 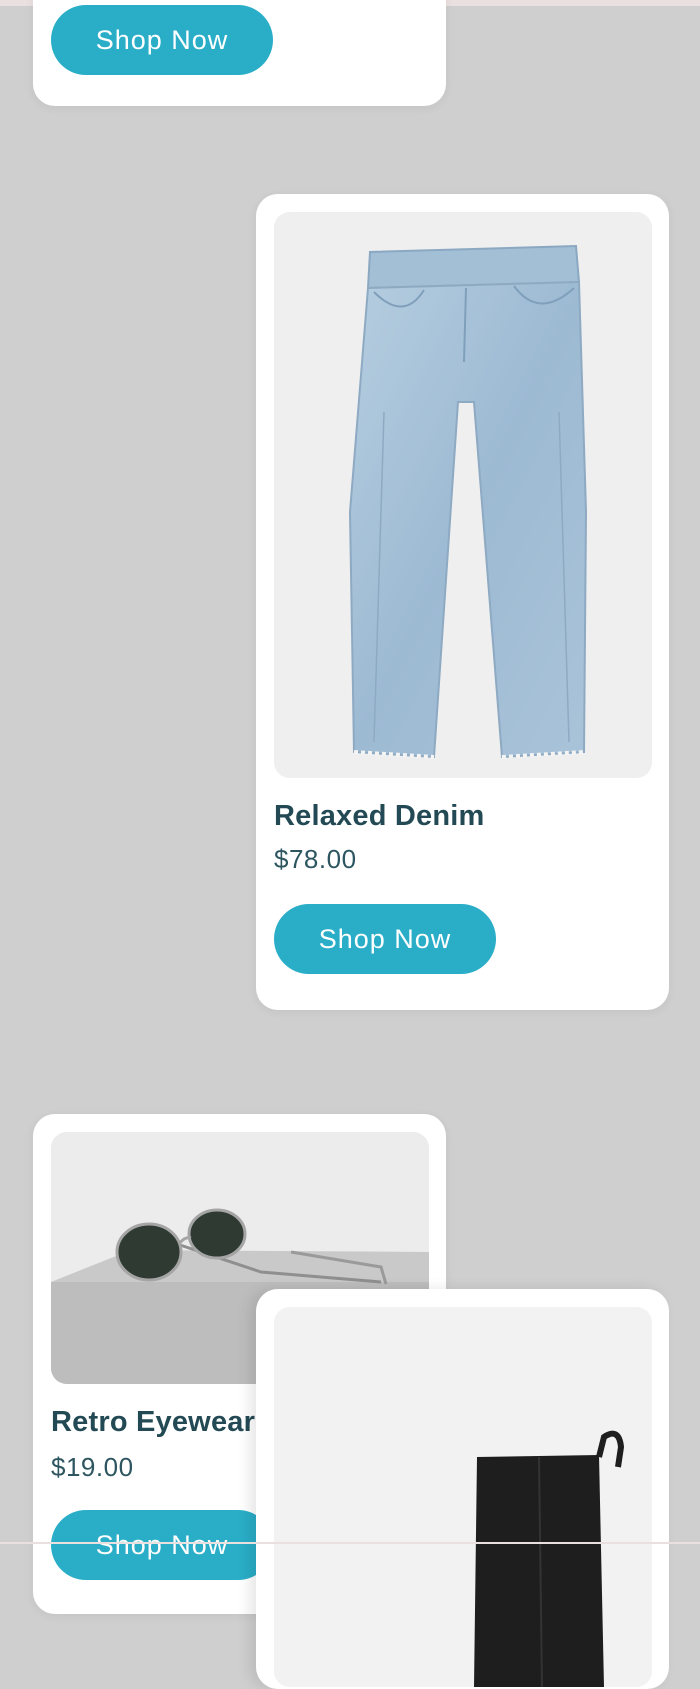 I want to click on product-price: $19.00, so click(x=92, y=1467).